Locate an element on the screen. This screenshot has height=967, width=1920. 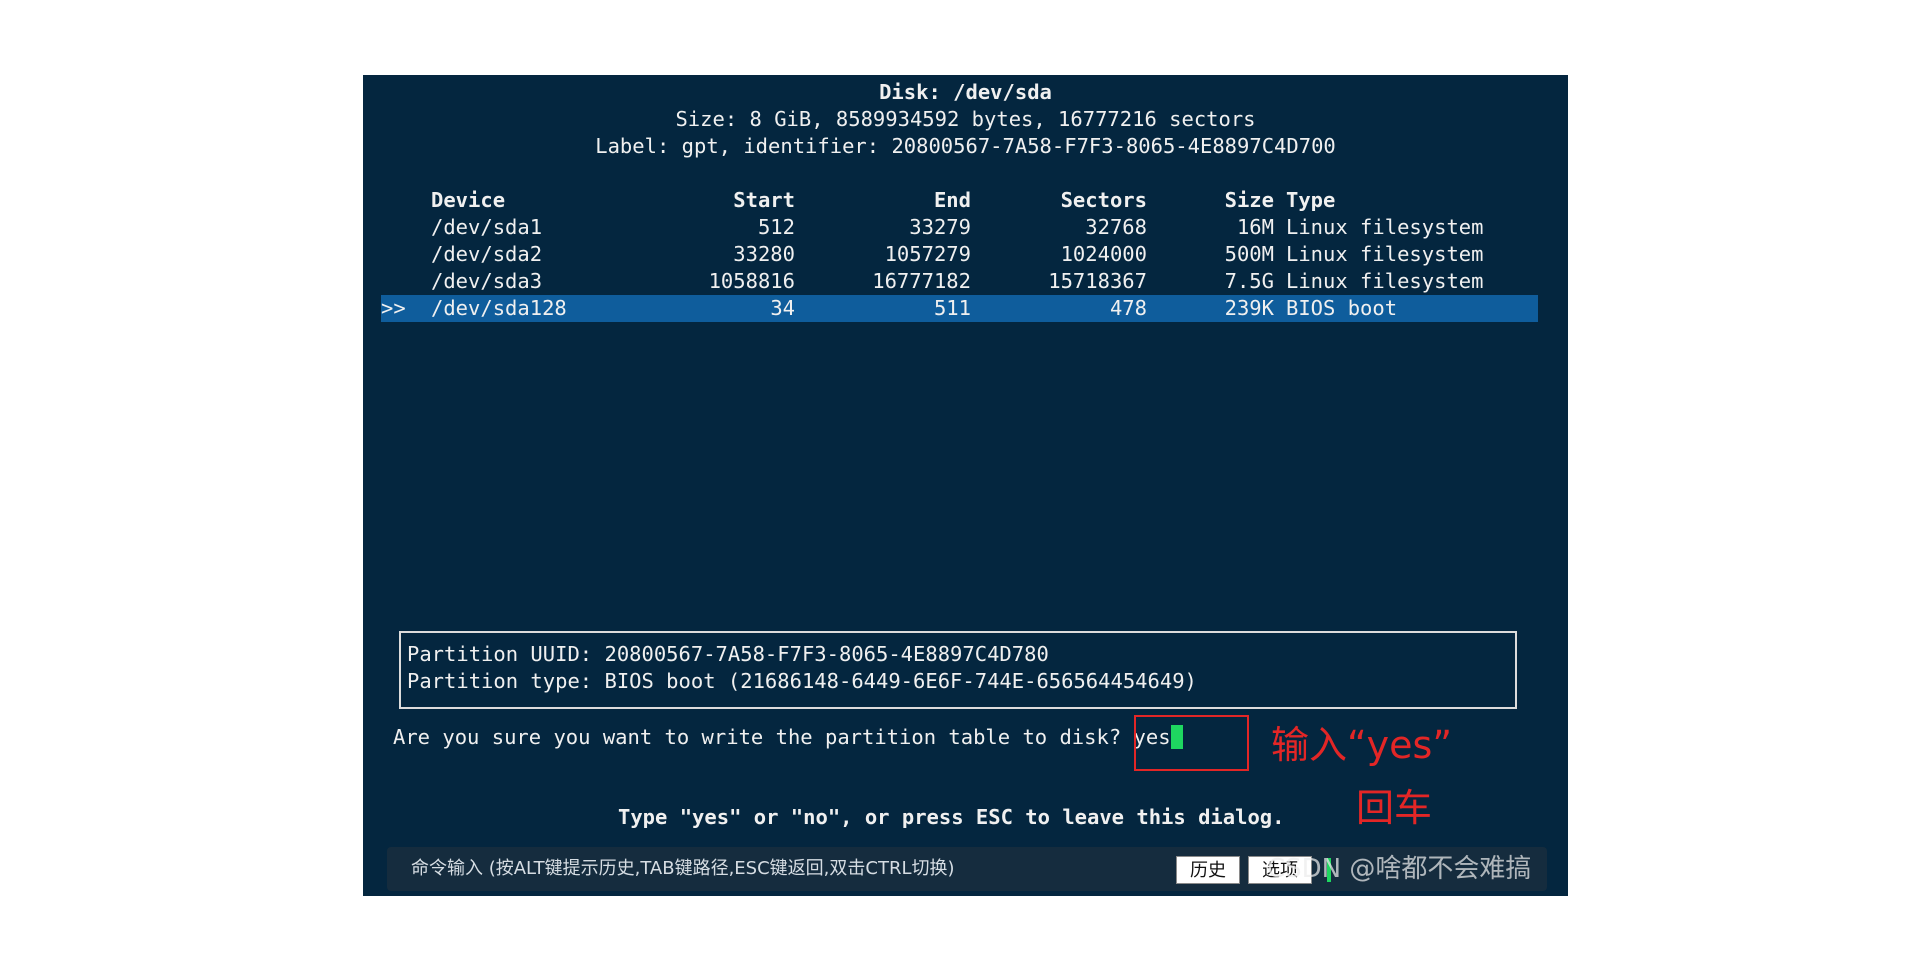
row-device: /dev/sda128 is located at coordinates (499, 308).